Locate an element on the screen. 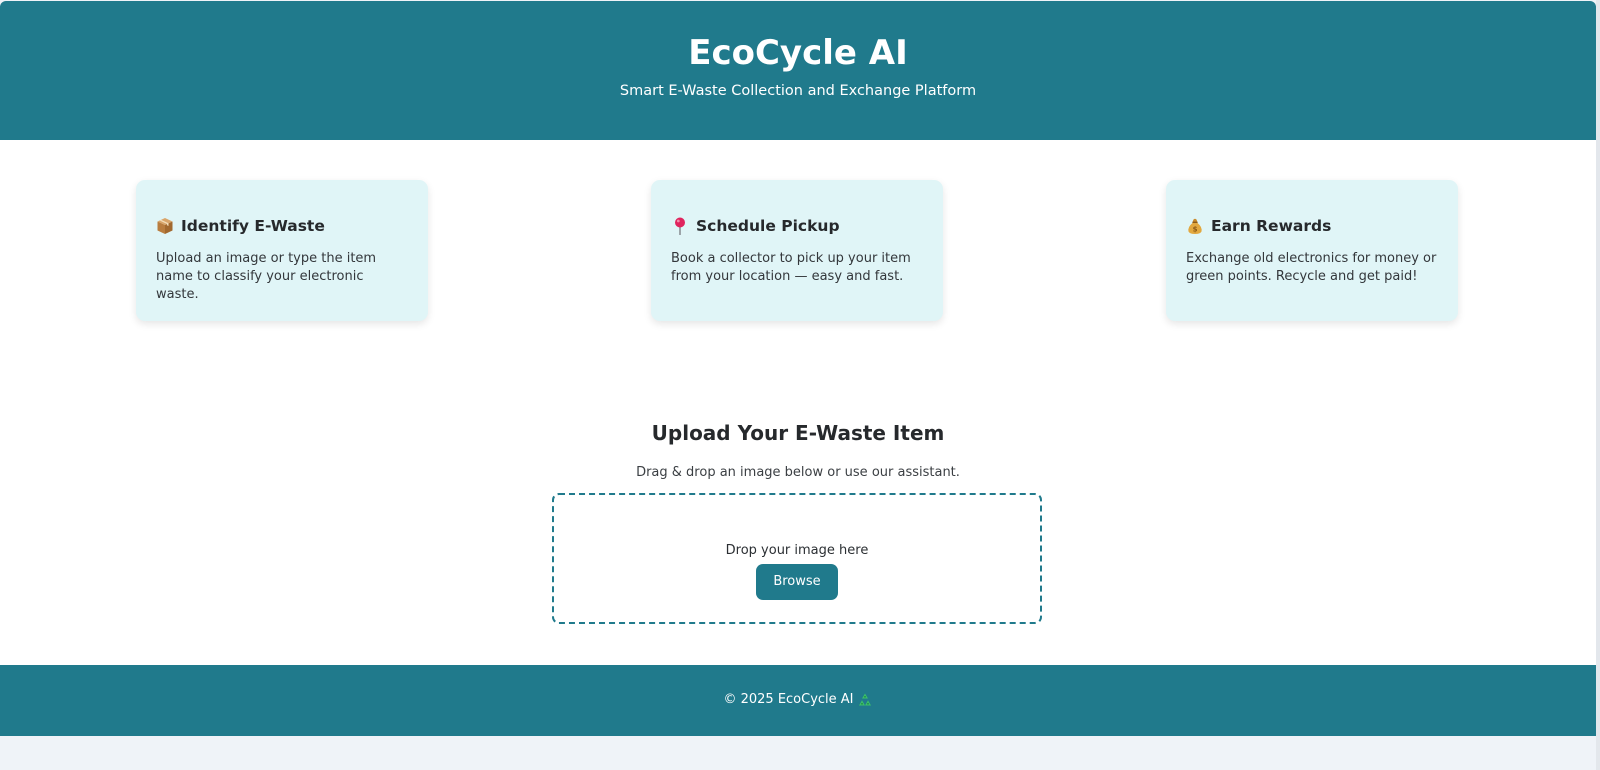  footer-copyright: © 2025 EcoCycle AI is located at coordinates (788, 699).